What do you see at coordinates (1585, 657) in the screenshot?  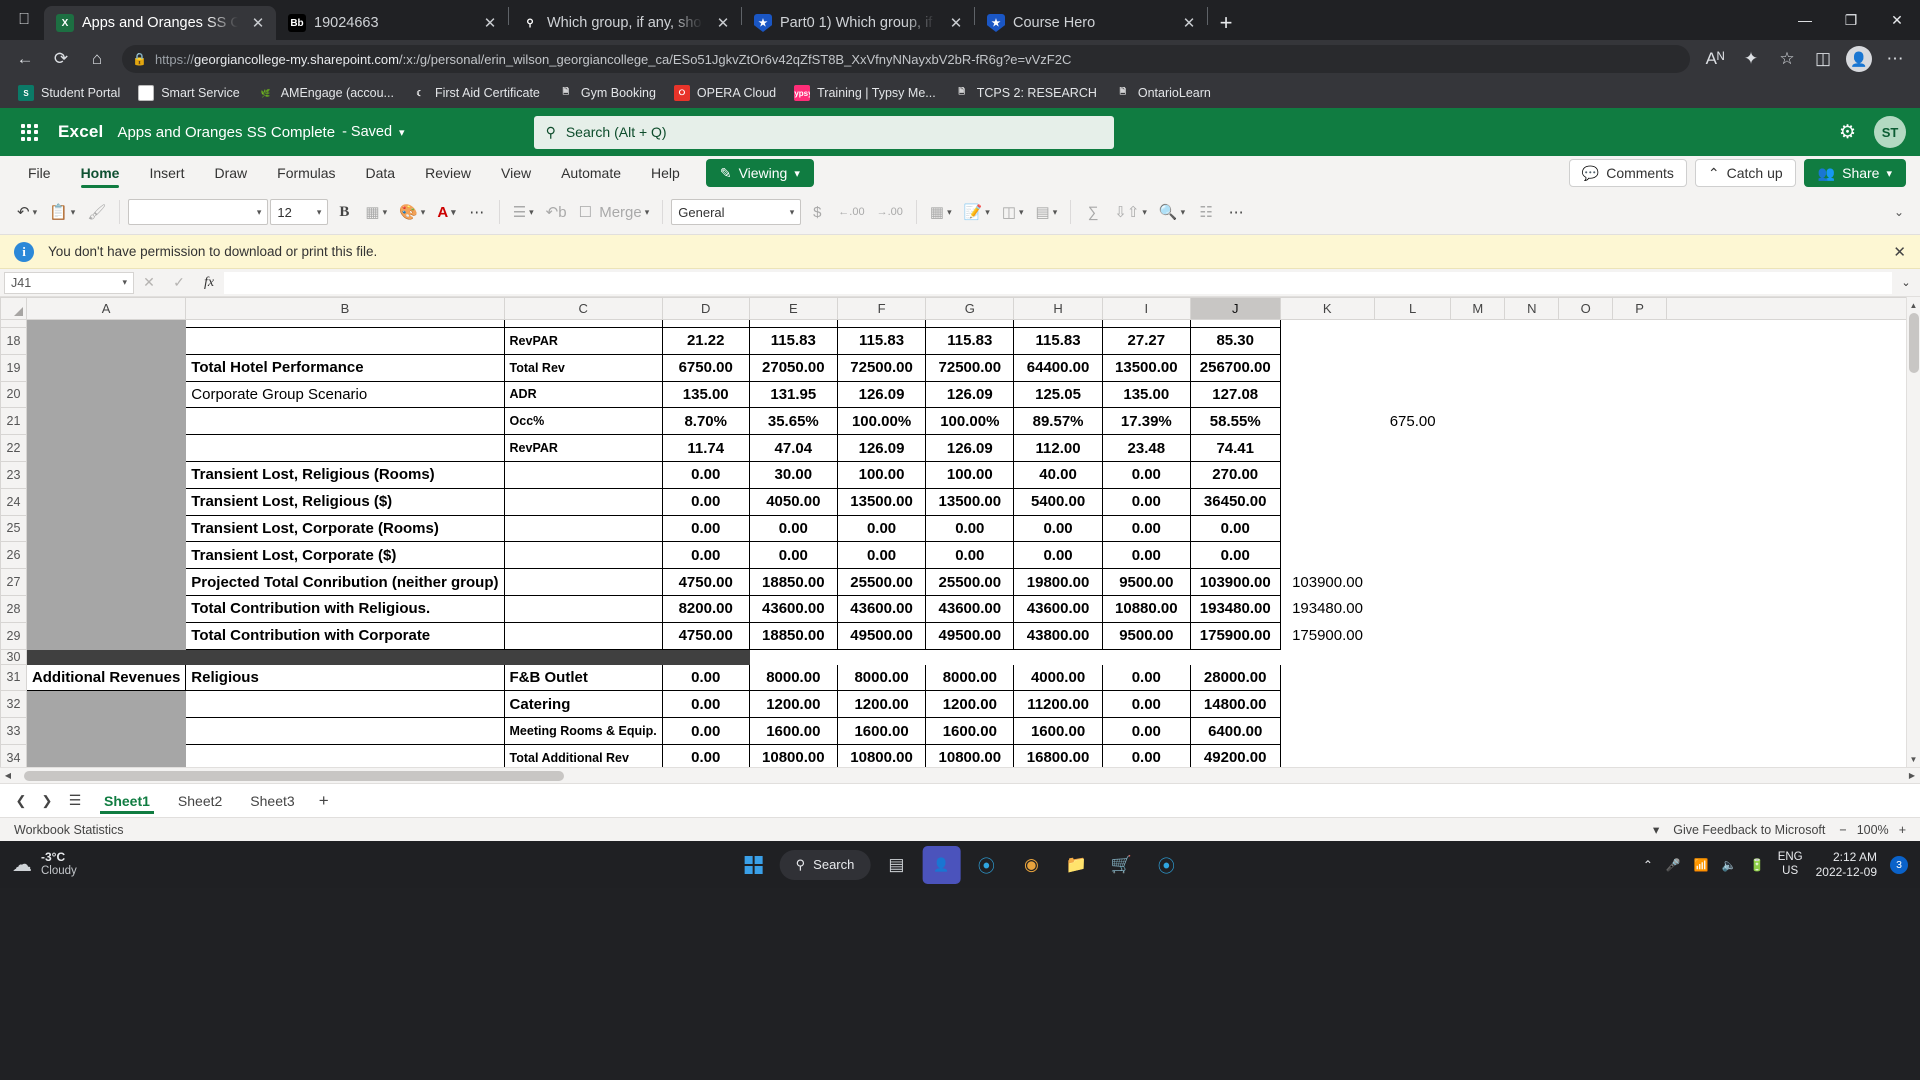 I see `cell-O30` at bounding box center [1585, 657].